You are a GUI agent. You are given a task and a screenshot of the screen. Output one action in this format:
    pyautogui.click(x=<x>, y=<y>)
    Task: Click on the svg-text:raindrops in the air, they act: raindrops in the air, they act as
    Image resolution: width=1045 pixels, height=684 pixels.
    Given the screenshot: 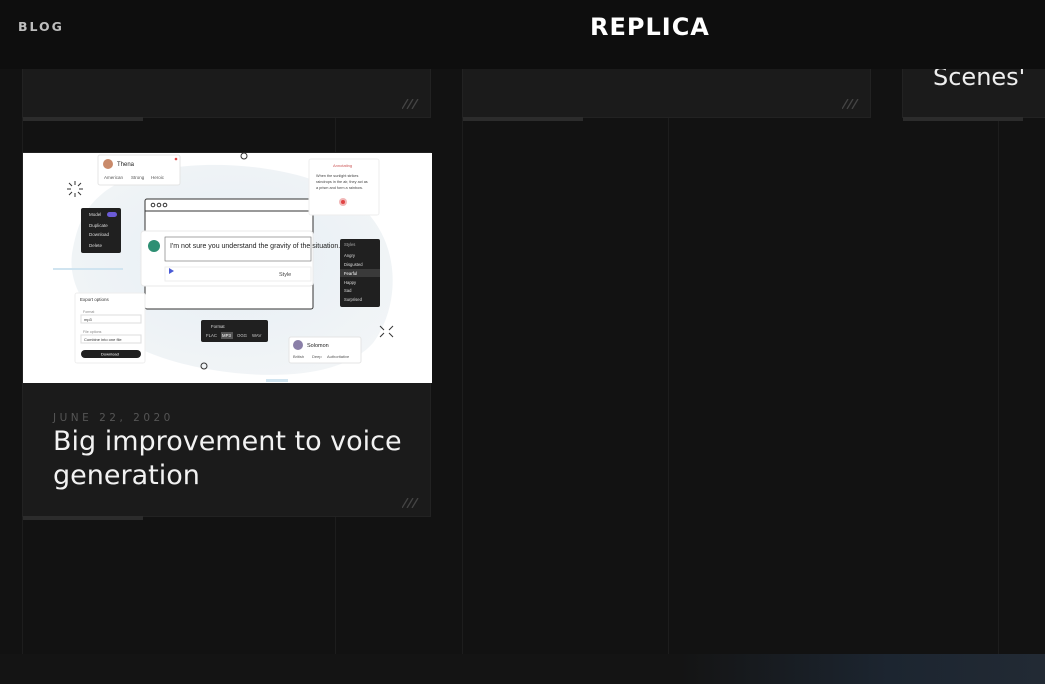 What is the action you would take?
    pyautogui.click(x=342, y=182)
    